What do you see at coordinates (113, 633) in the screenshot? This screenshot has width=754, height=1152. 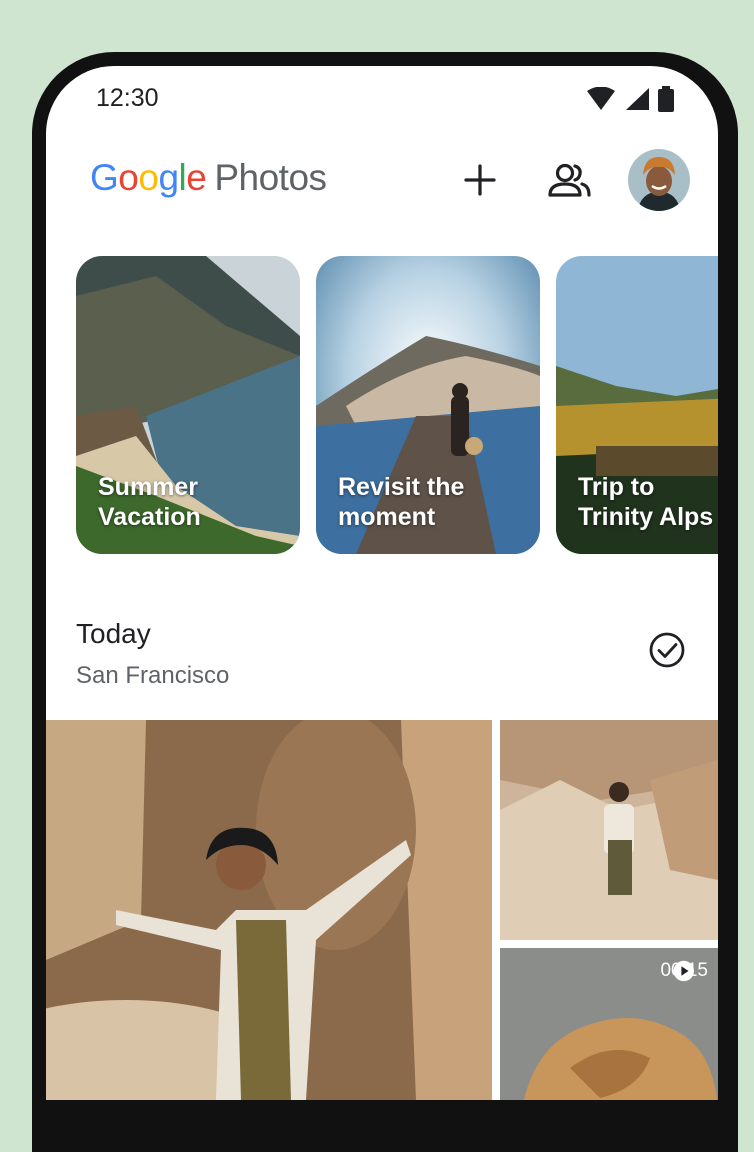 I see `section-title: Today` at bounding box center [113, 633].